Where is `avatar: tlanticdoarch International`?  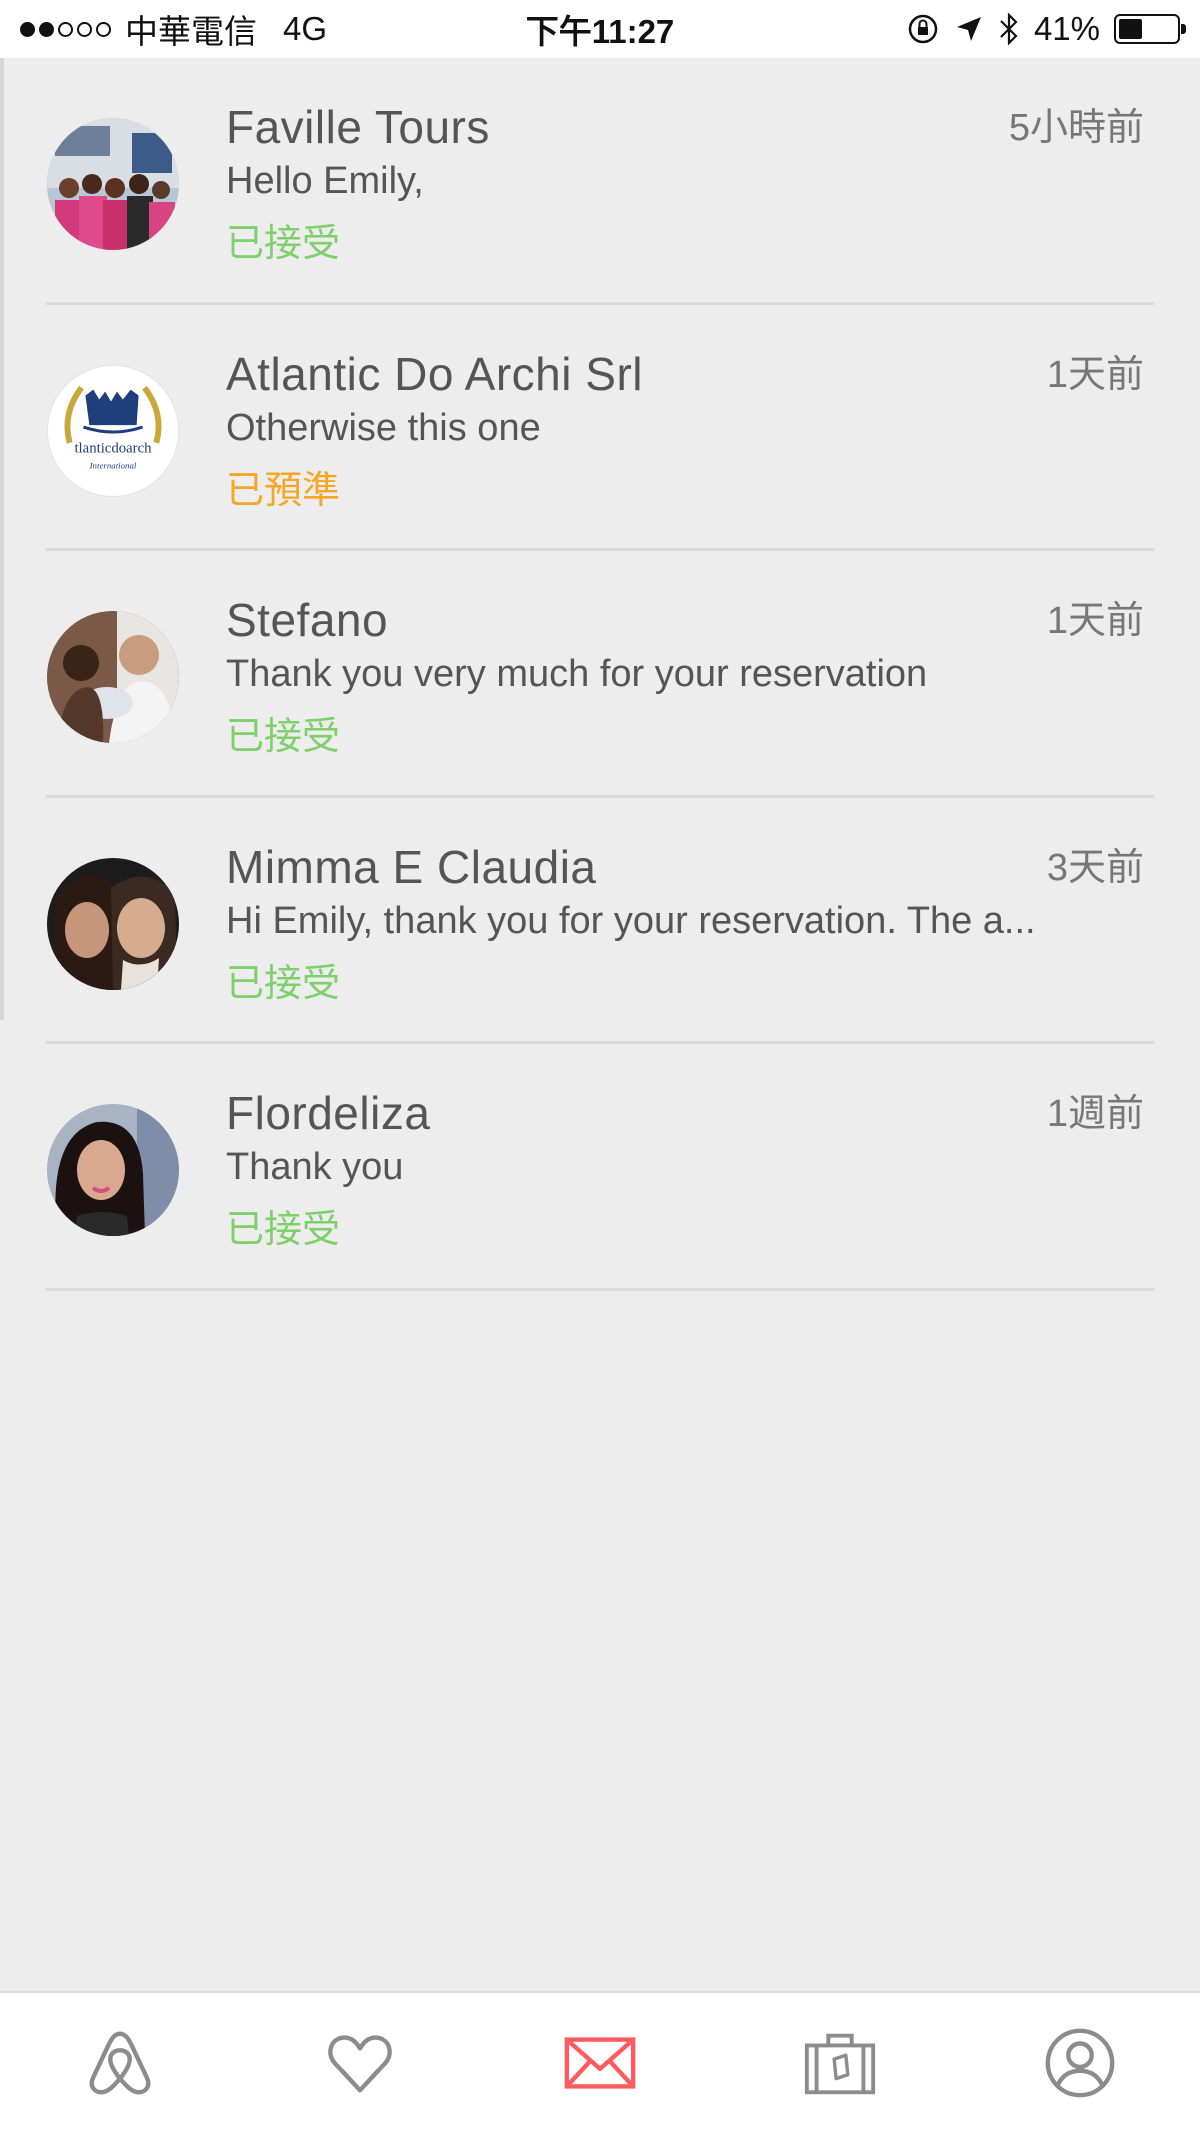 avatar: tlanticdoarch International is located at coordinates (113, 430).